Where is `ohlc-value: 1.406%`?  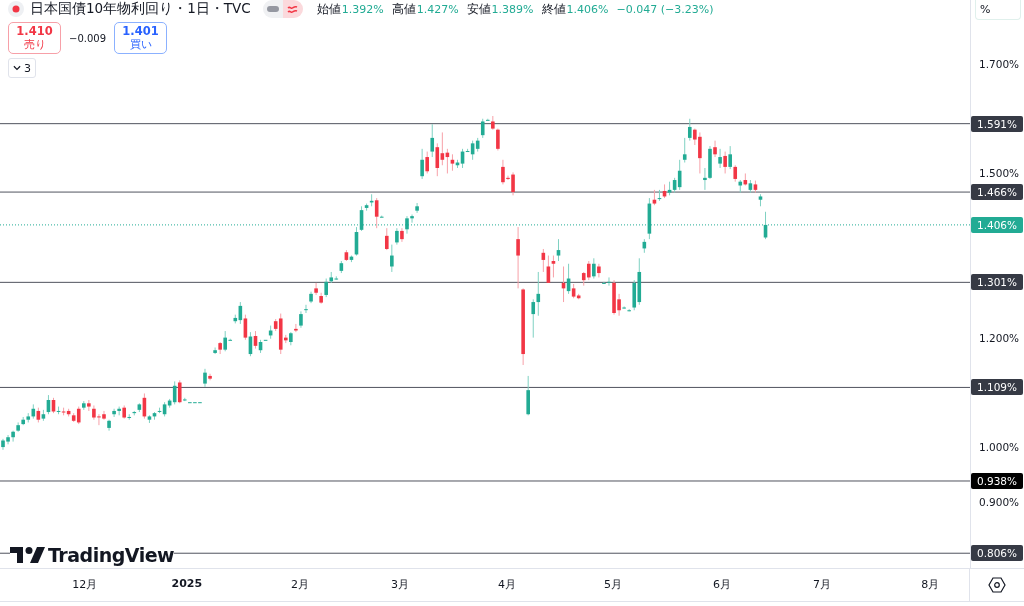
ohlc-value: 1.406% is located at coordinates (587, 9).